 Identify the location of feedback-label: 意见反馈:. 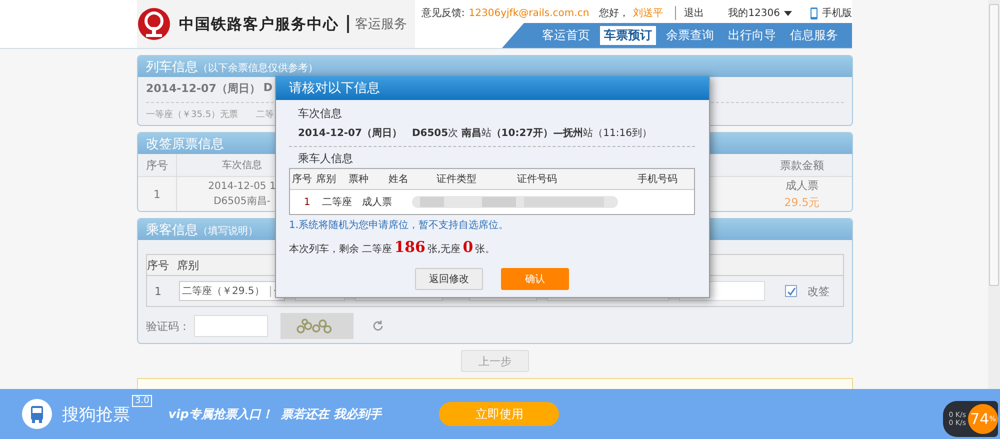
(443, 13).